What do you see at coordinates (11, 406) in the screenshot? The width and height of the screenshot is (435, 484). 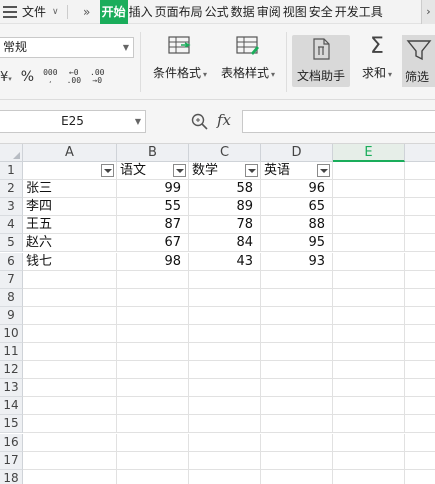 I see `row-header-14: 14` at bounding box center [11, 406].